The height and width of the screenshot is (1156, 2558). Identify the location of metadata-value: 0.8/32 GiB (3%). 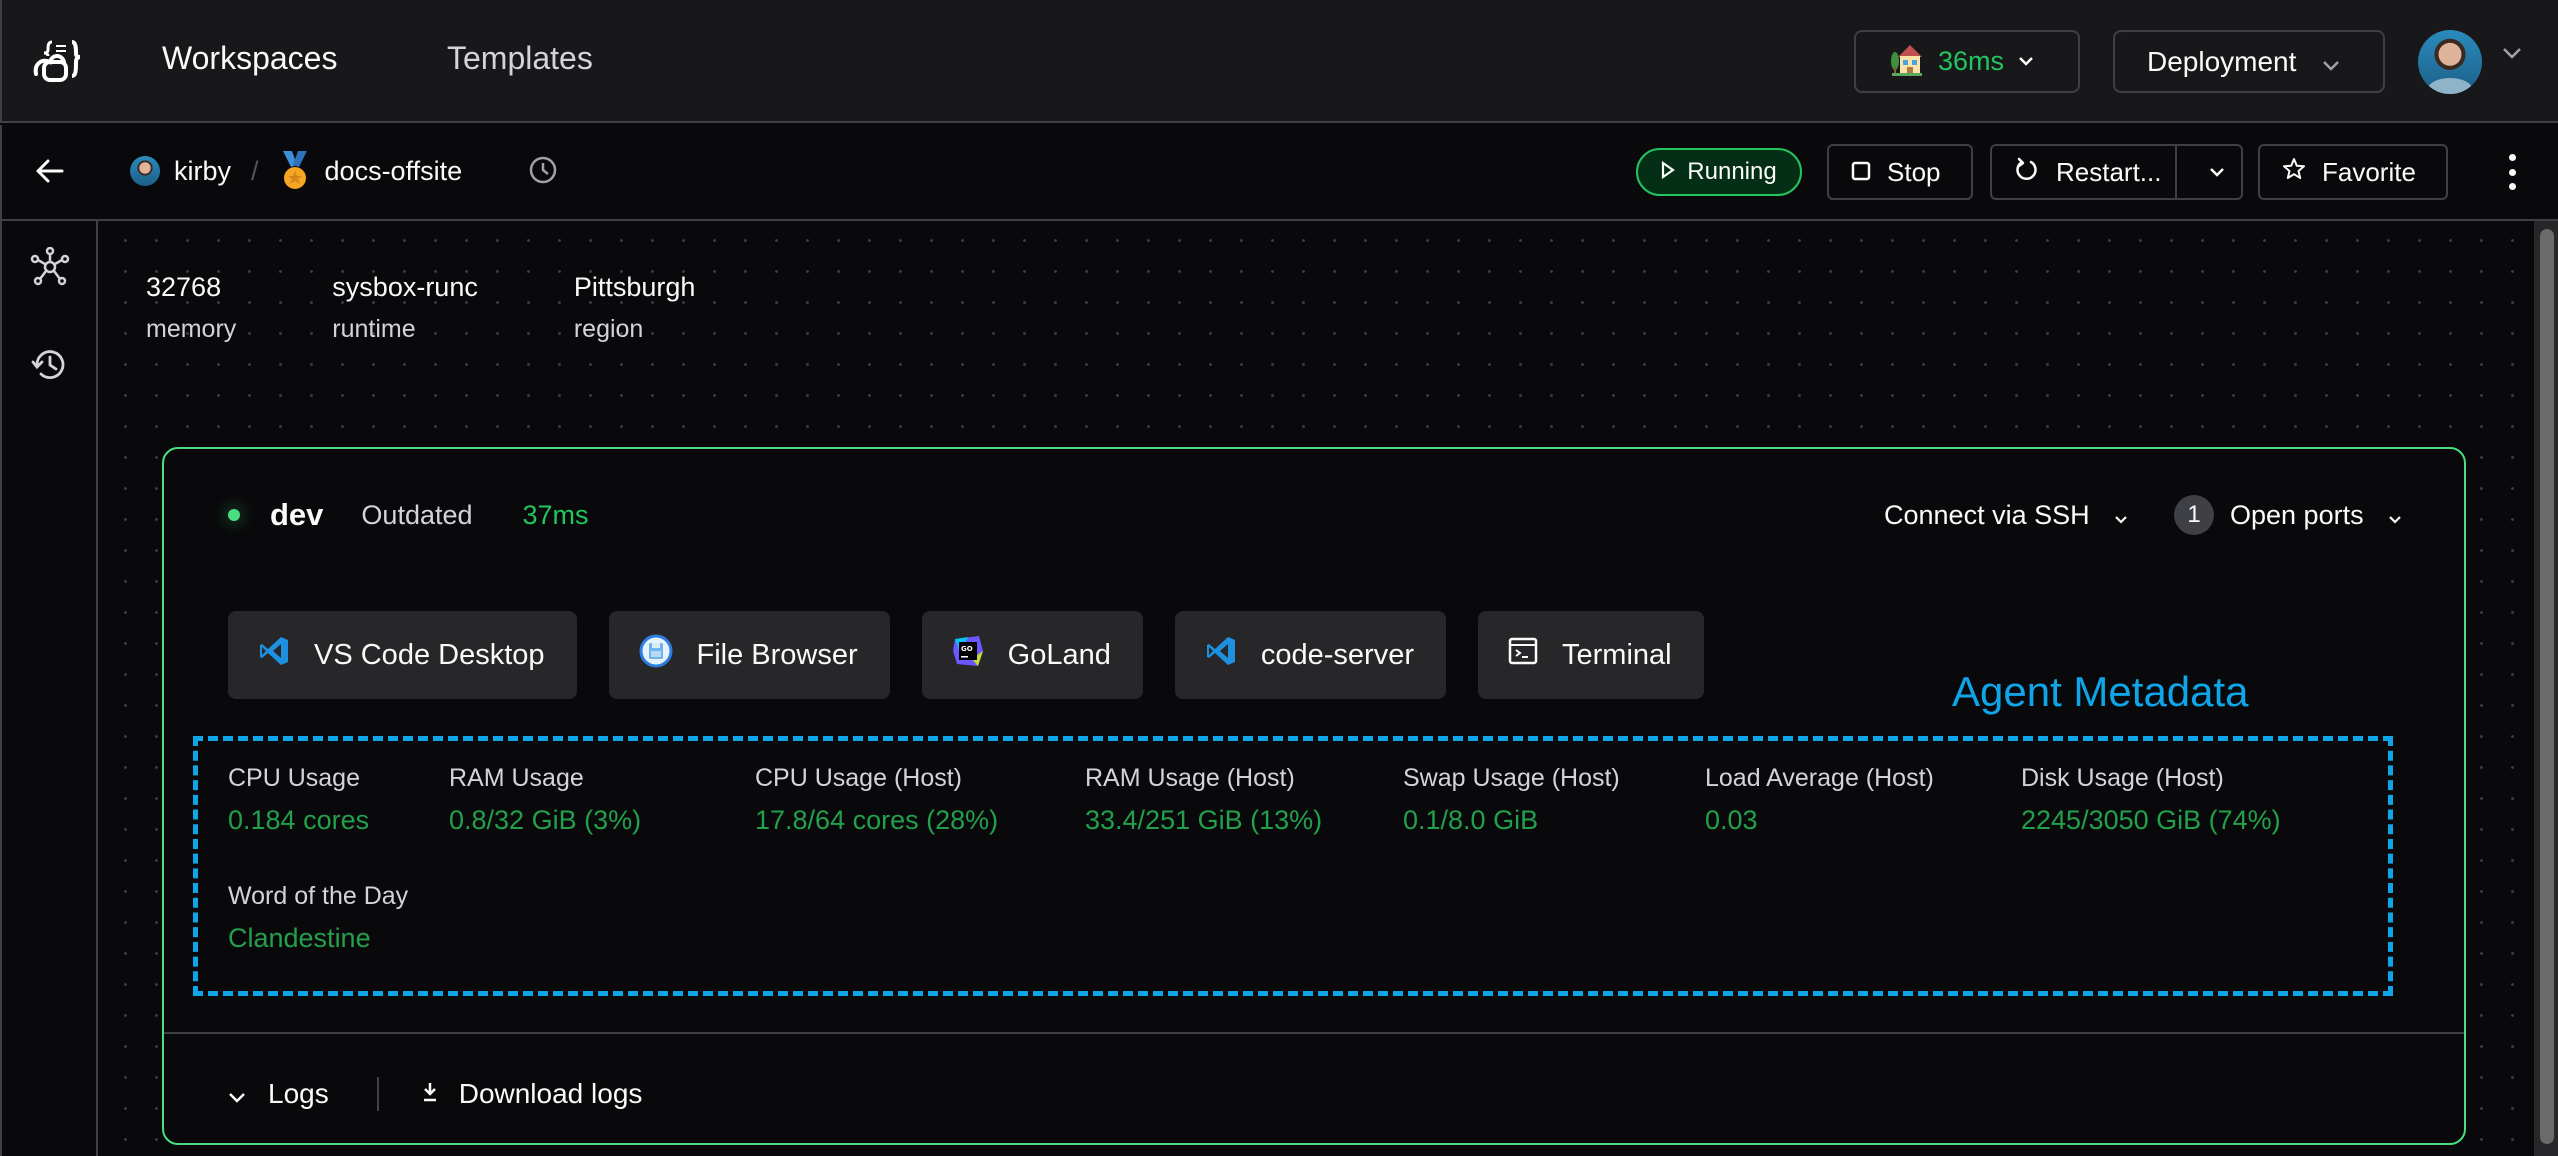
(545, 820).